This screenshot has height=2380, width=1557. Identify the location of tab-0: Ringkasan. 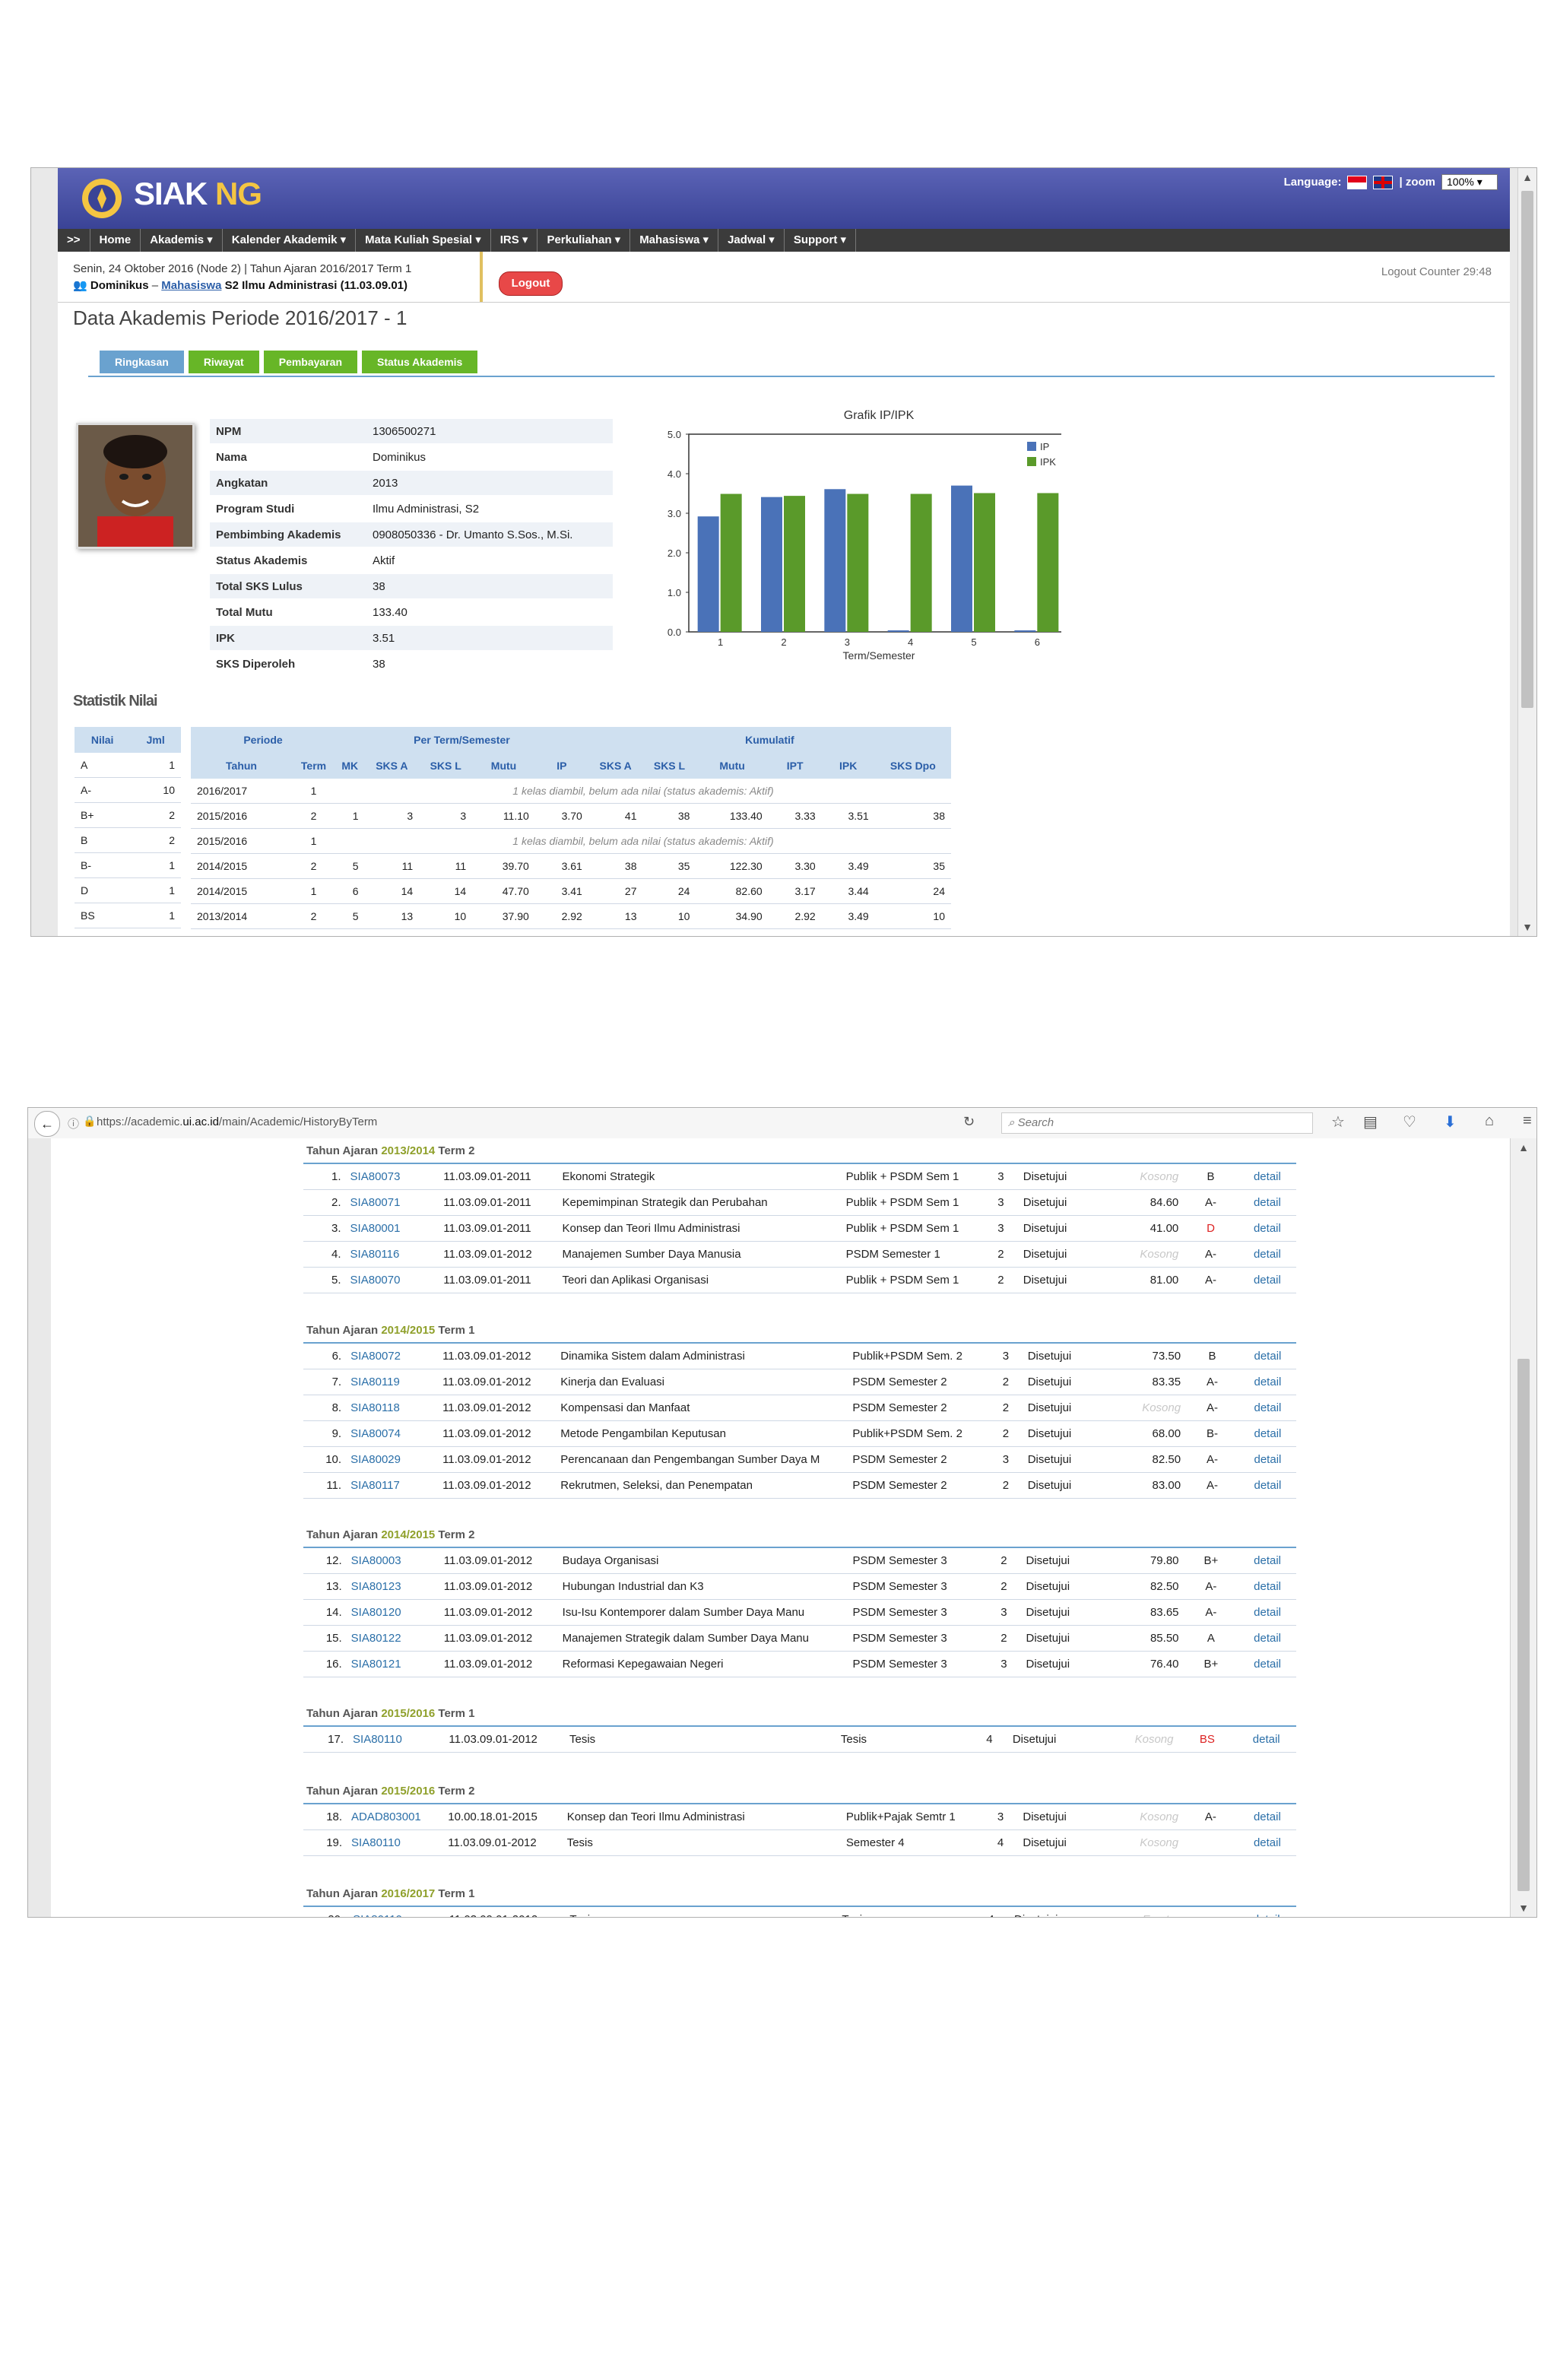
(142, 362).